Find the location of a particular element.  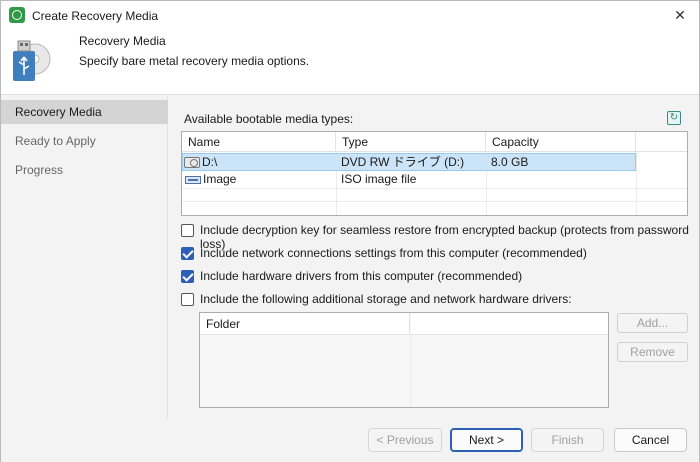

hardware-drivers-checkbox is located at coordinates (187, 276).